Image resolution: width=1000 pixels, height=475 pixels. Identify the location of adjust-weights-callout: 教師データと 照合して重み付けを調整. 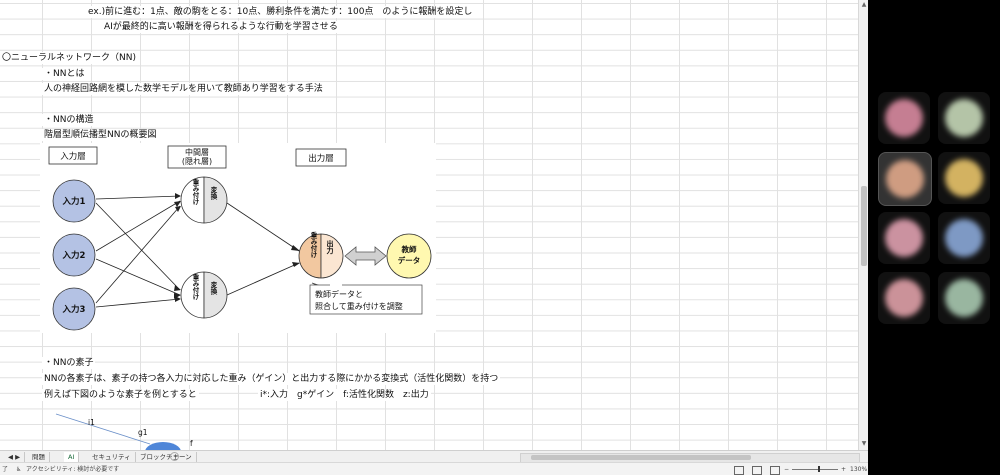
(366, 298).